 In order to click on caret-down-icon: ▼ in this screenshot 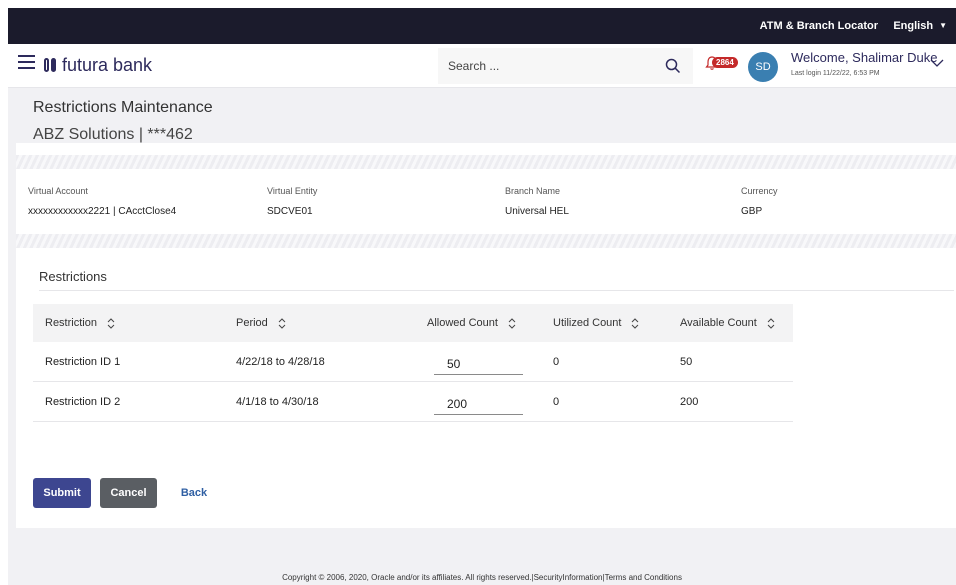, I will do `click(943, 25)`.